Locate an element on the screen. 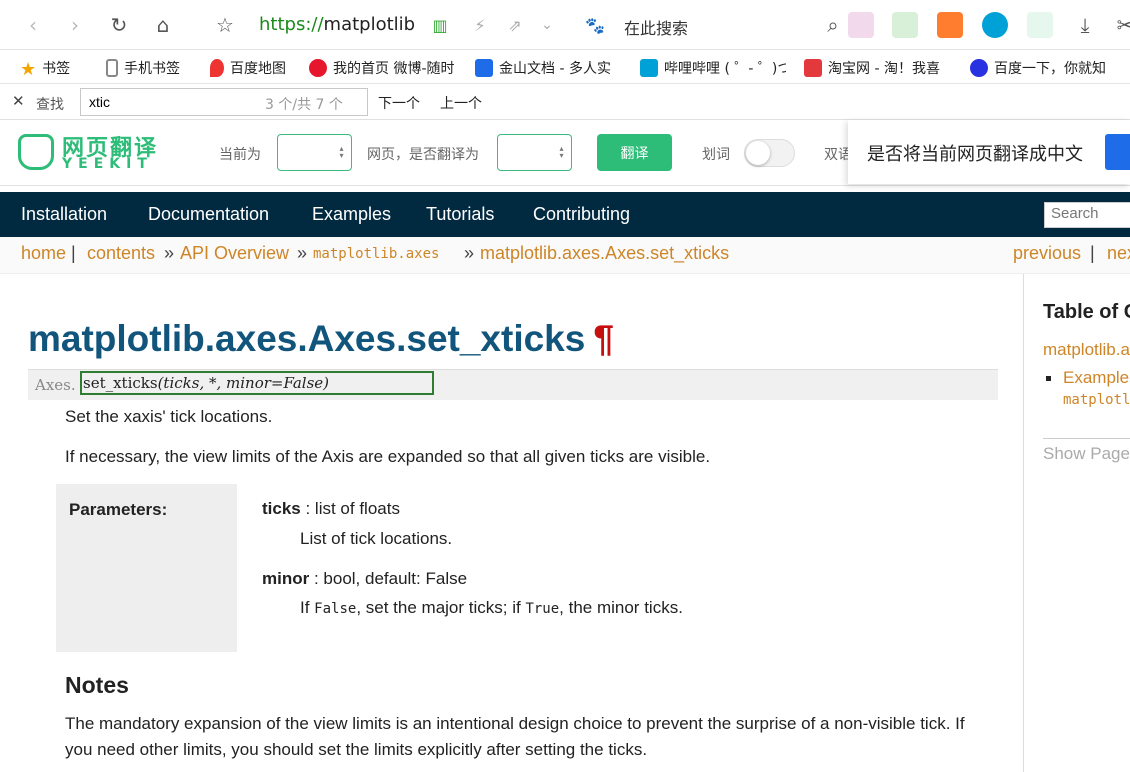  flash-icon: ⚡ is located at coordinates (480, 25).